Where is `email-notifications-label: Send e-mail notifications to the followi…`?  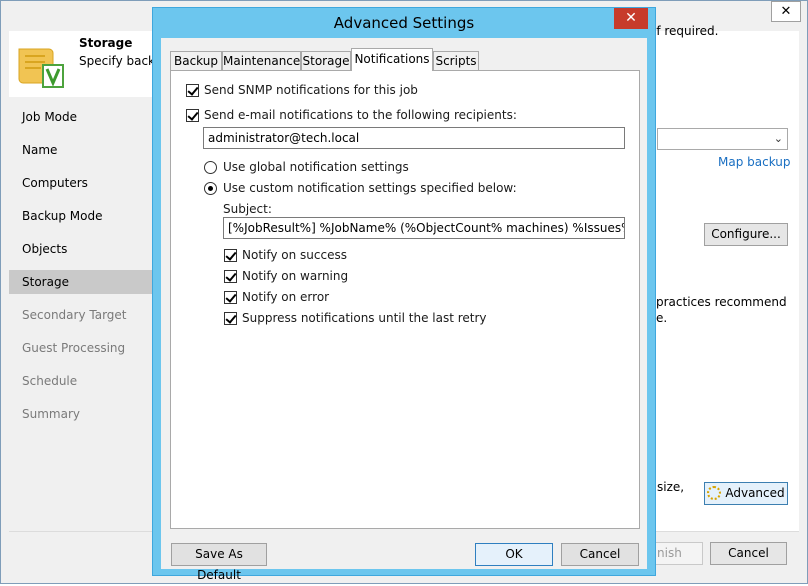 email-notifications-label: Send e-mail notifications to the followi… is located at coordinates (360, 115).